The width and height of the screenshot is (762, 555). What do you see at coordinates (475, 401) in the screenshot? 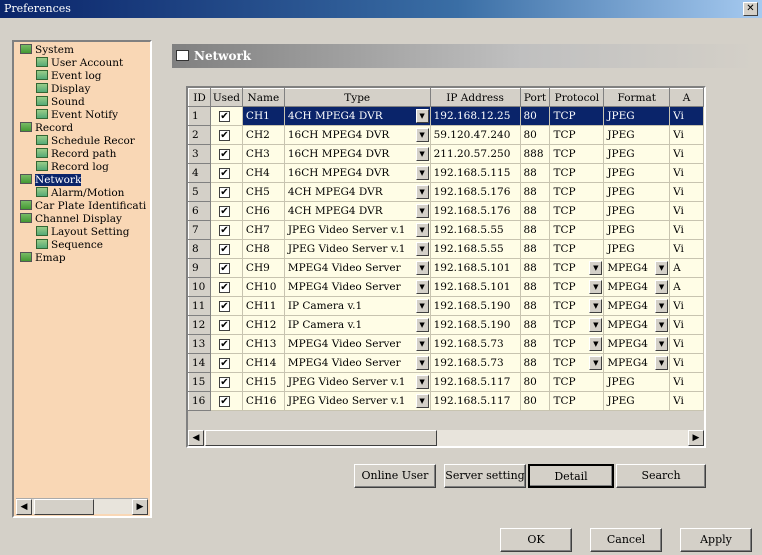
I see `ip-cell: 192.168.5.117` at bounding box center [475, 401].